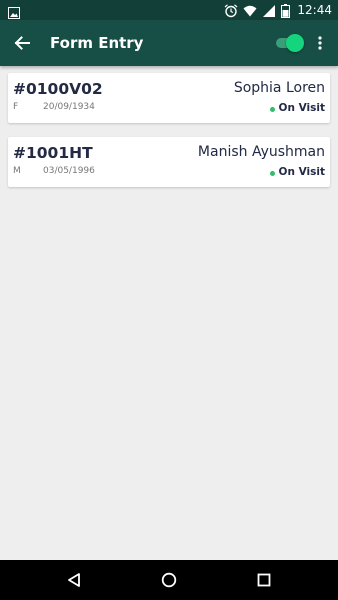 The height and width of the screenshot is (600, 338). Describe the element at coordinates (16, 107) in the screenshot. I see `record-gender: F` at that location.